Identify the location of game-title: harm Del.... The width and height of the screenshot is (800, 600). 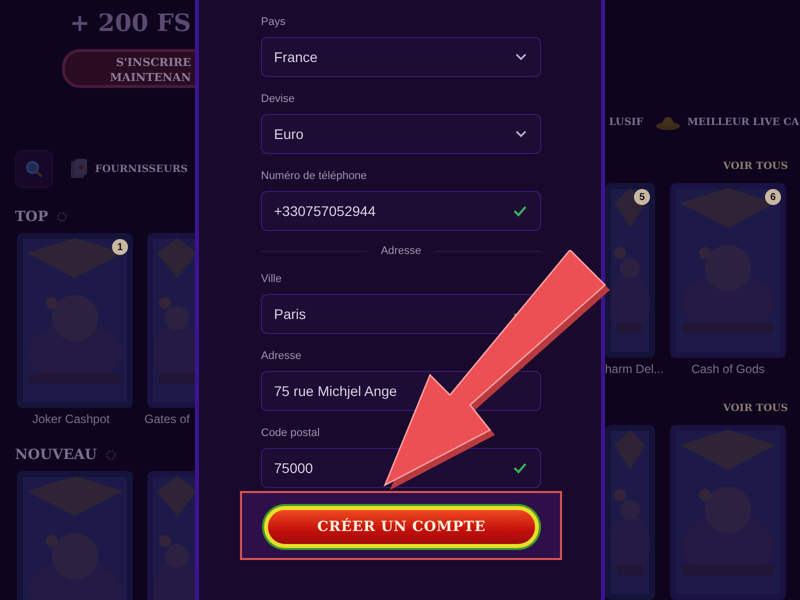
(634, 369).